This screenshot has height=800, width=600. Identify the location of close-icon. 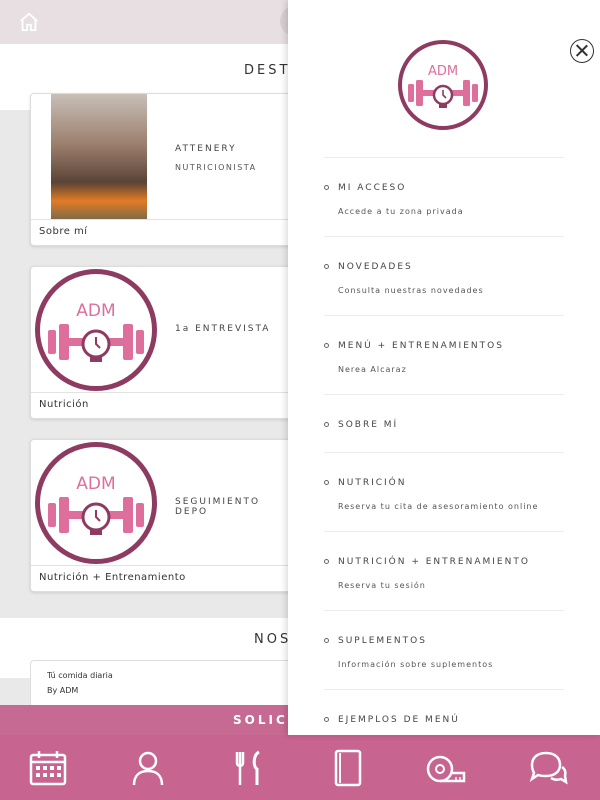
(582, 51).